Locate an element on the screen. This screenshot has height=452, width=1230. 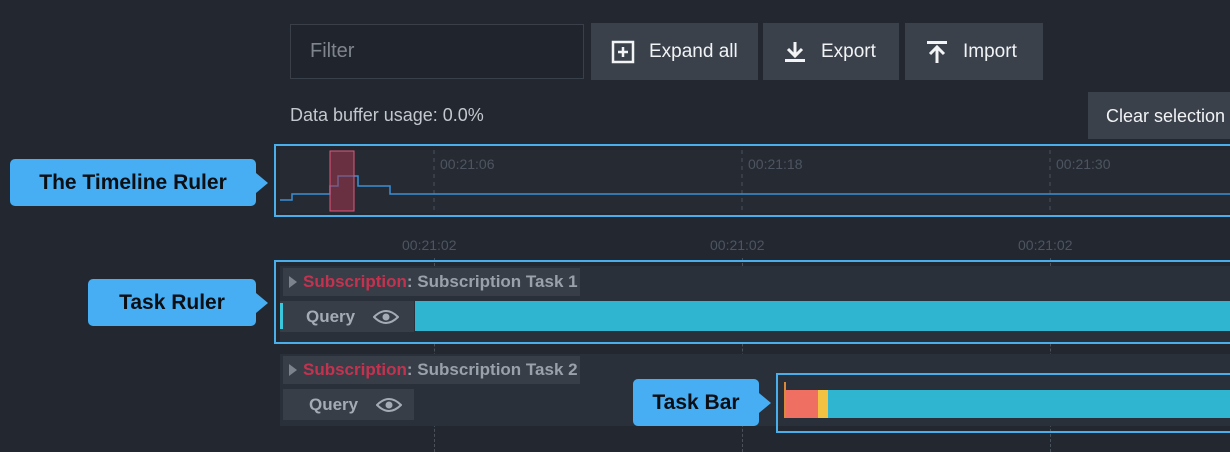
callout-task-ruler: Task Ruler is located at coordinates (178, 302).